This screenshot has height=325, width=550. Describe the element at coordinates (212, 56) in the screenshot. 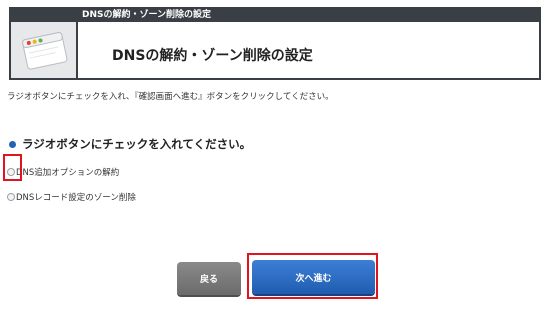

I see `page-title: DNSの解約・ゾーン削除の設定` at that location.